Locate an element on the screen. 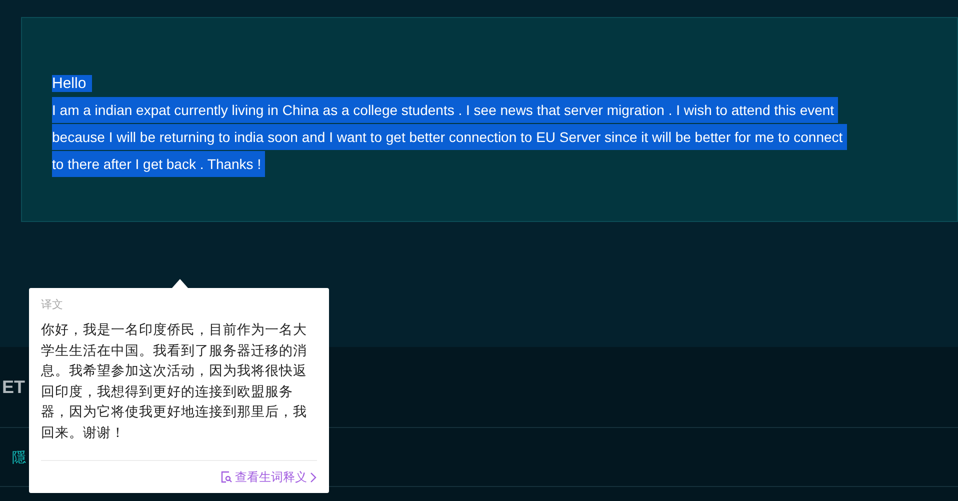 The width and height of the screenshot is (958, 501). greeting-text: Hello is located at coordinates (72, 83).